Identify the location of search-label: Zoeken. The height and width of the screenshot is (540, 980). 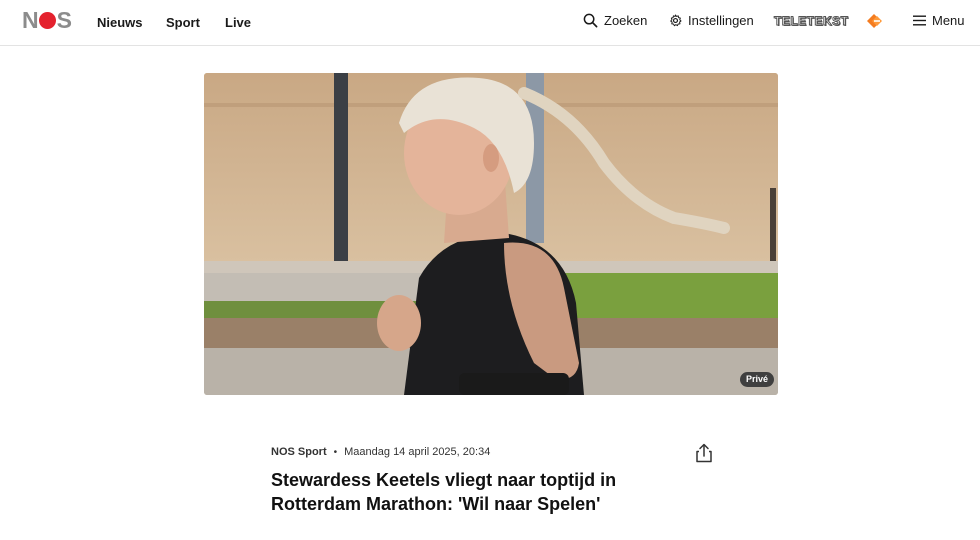
(626, 20).